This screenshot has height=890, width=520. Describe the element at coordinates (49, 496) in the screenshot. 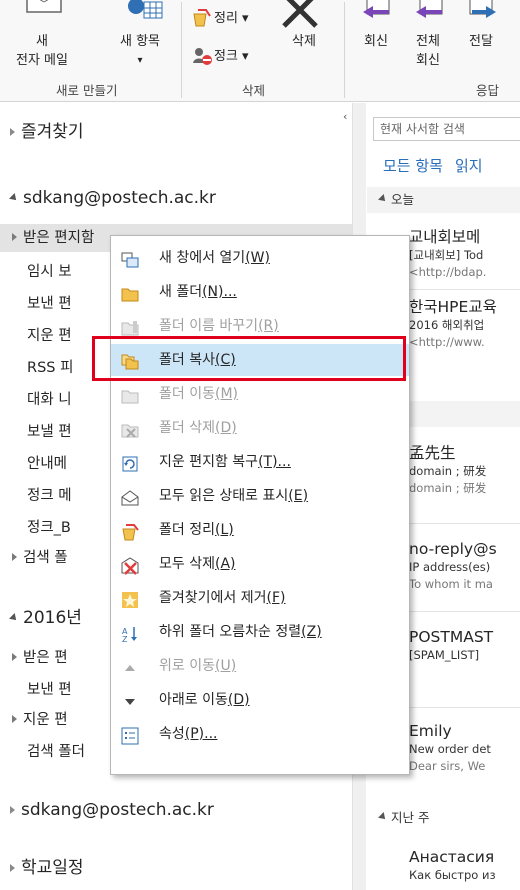

I see `folder-junk: 정크 메` at that location.